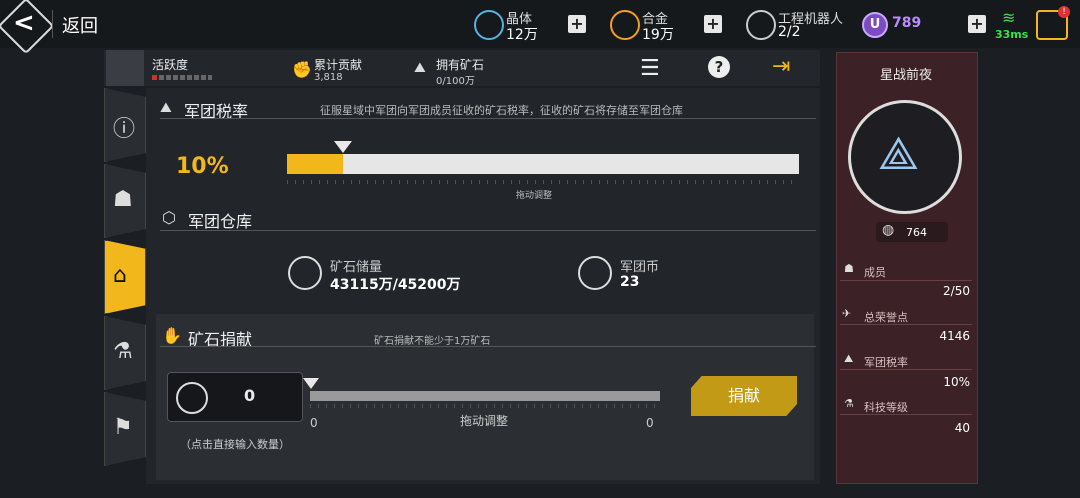 Image resolution: width=1080 pixels, height=498 pixels. What do you see at coordinates (875, 272) in the screenshot?
I see `members-label: 成员` at bounding box center [875, 272].